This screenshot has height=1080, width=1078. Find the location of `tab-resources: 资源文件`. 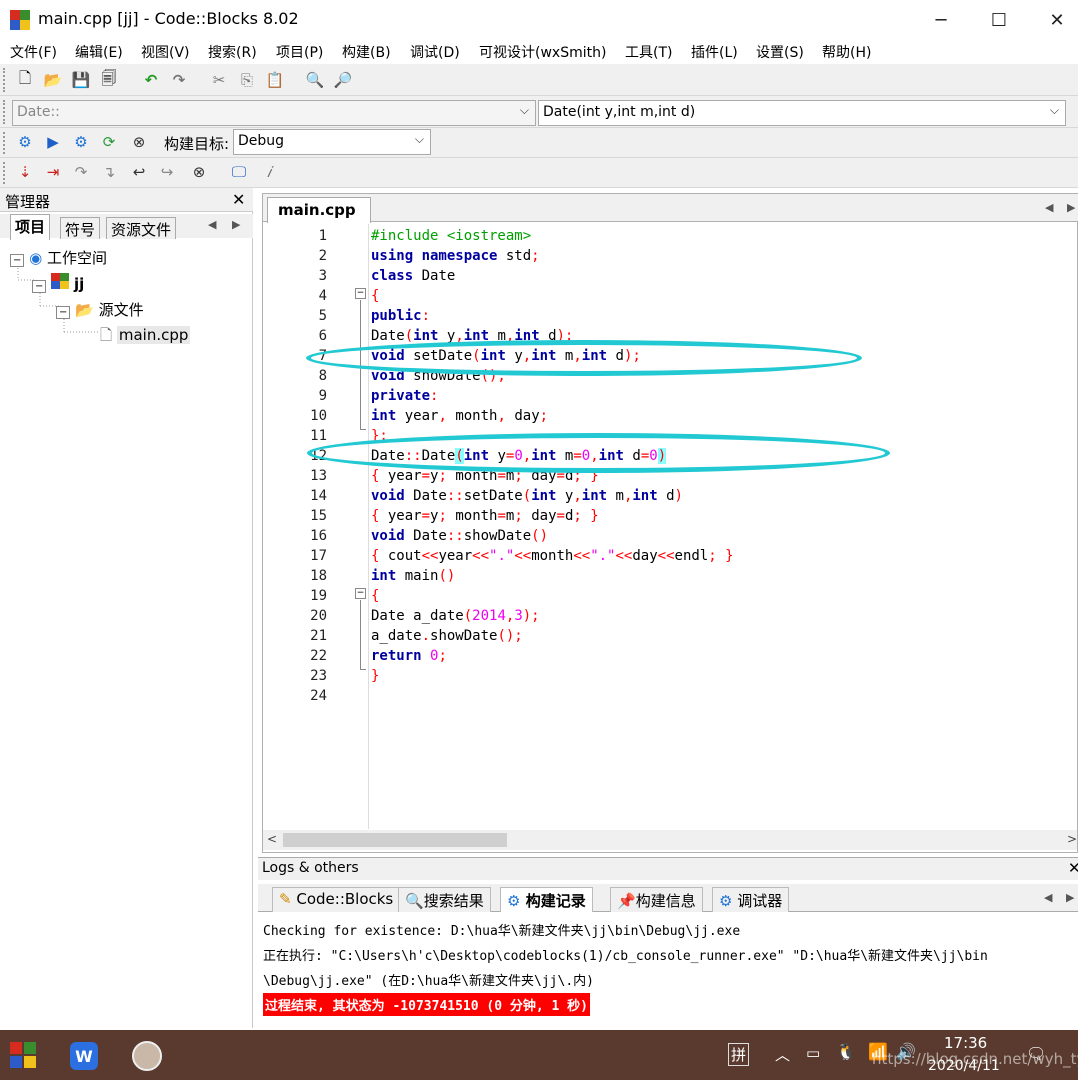

tab-resources: 资源文件 is located at coordinates (141, 228).